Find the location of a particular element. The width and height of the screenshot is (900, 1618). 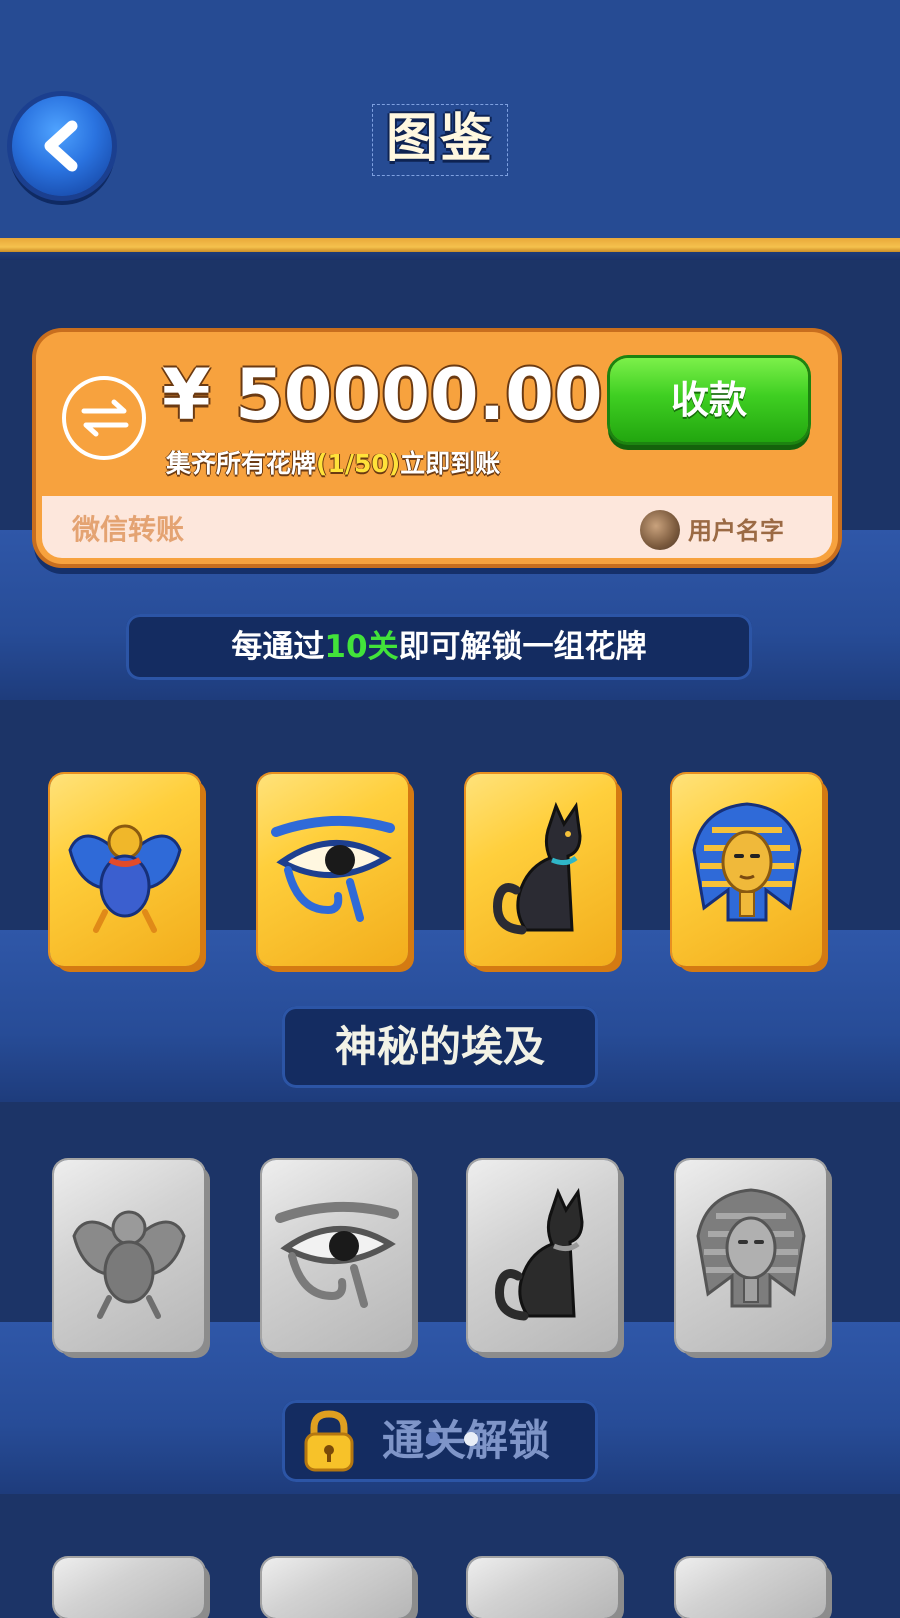

tile-scarab-locked is located at coordinates (129, 1256).